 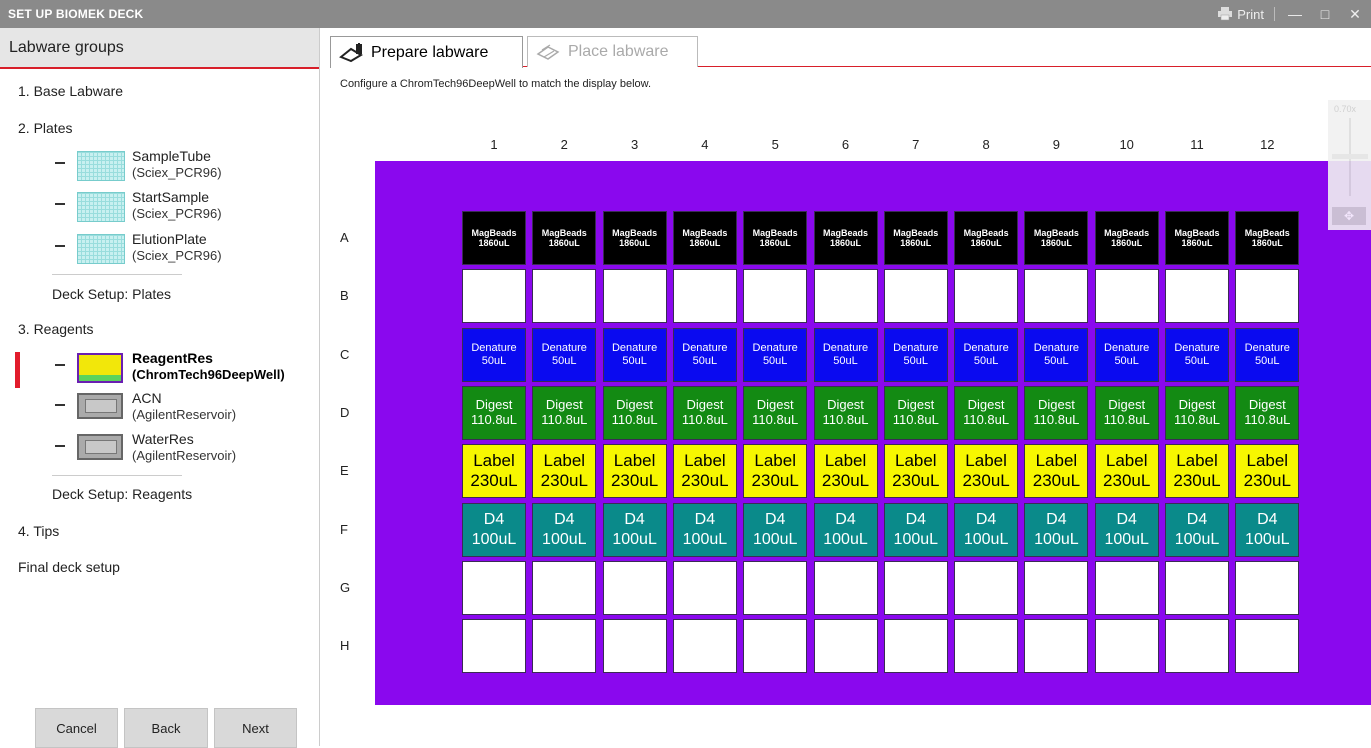 What do you see at coordinates (1056, 412) in the screenshot?
I see `well-D9: Digest 110.8uL` at bounding box center [1056, 412].